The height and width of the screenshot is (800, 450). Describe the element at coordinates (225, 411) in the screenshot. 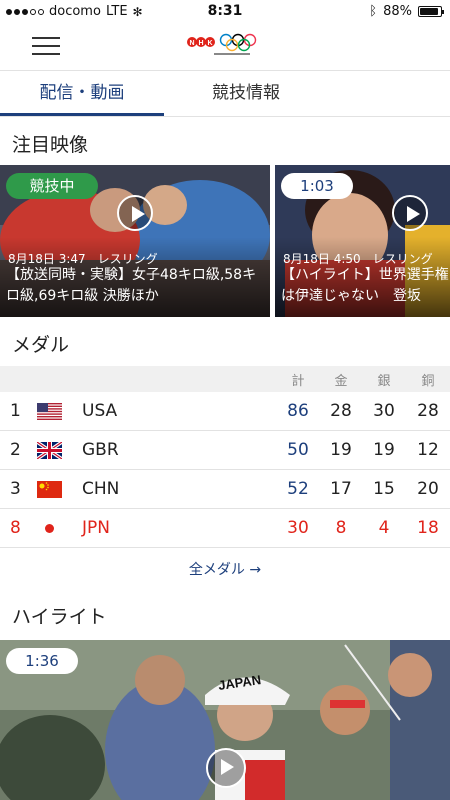

I see `medal-row: 1 USA 86 28 30 28` at that location.